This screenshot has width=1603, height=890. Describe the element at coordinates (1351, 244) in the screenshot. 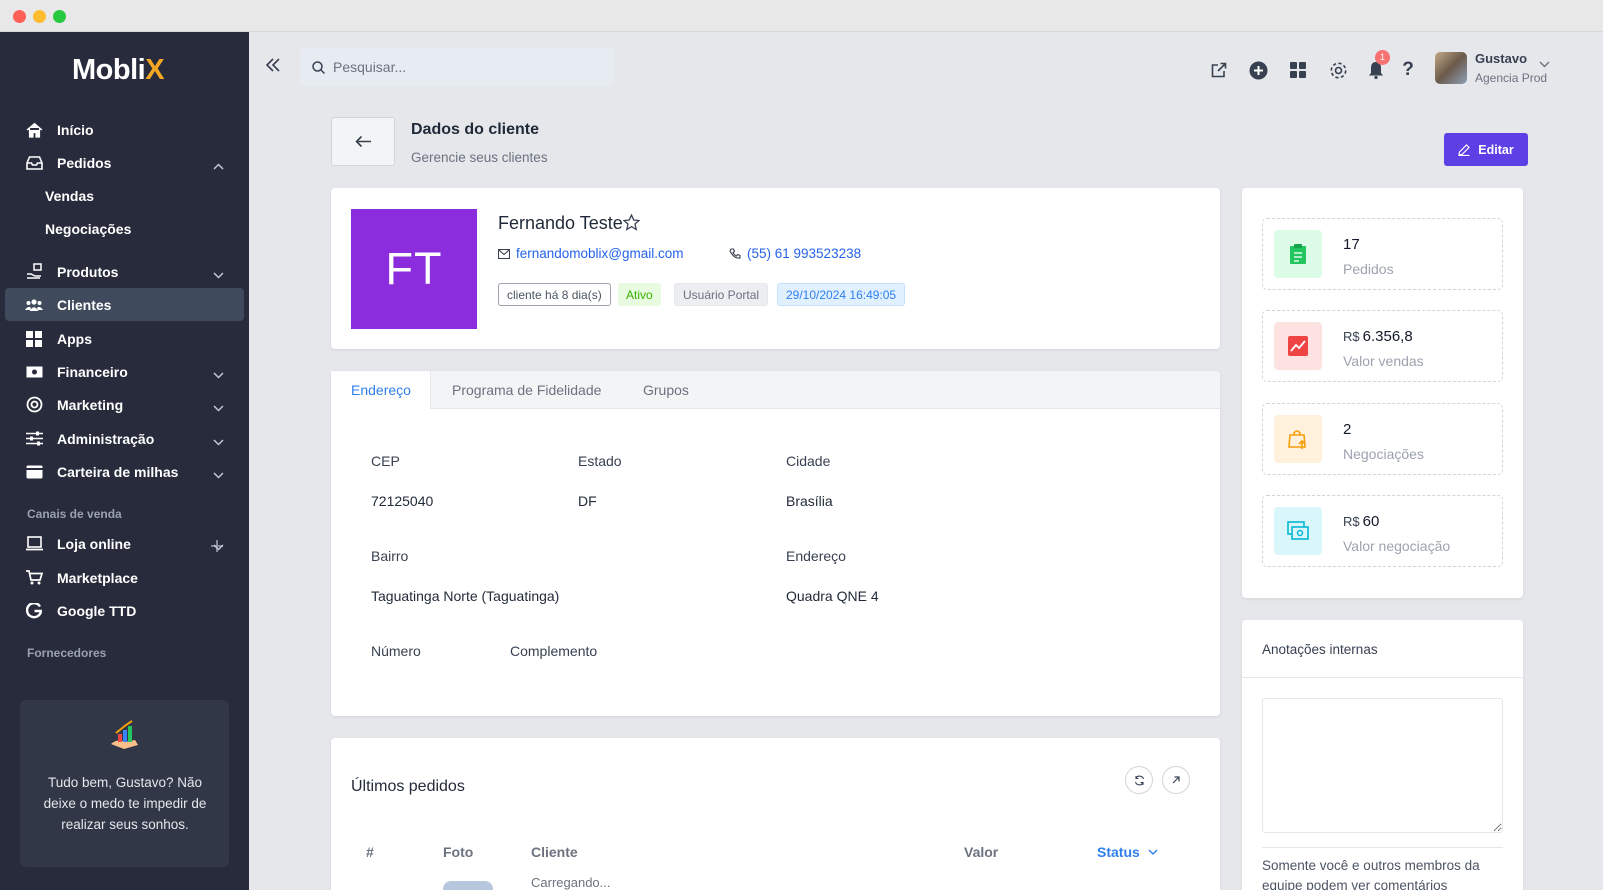

I see `stat-value: 17` at that location.